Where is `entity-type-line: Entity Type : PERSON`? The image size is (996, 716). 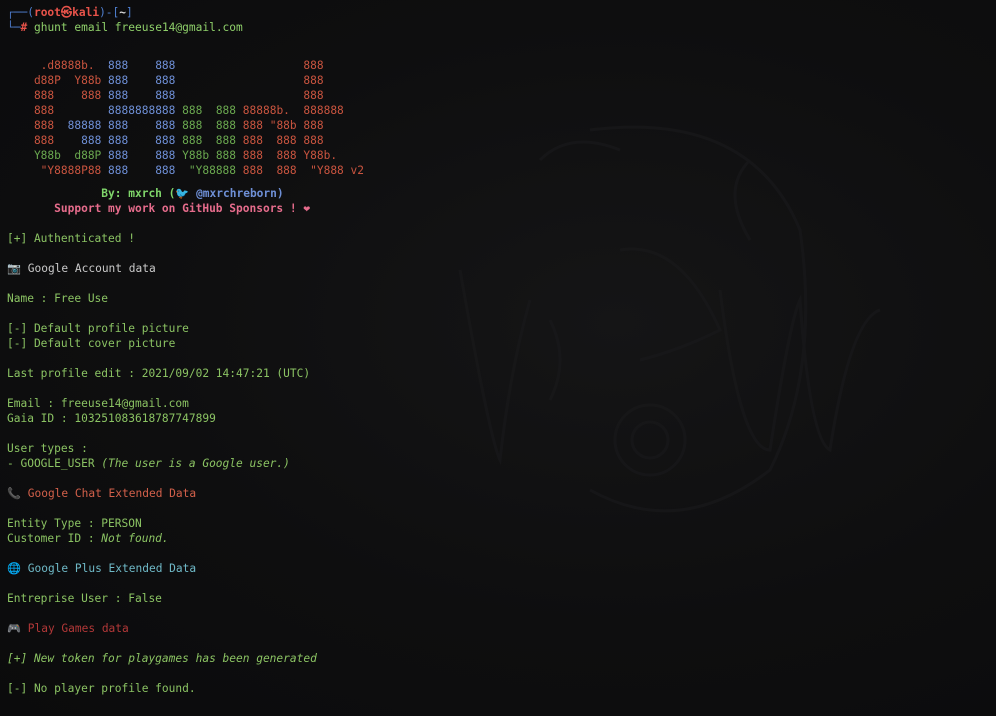
entity-type-line: Entity Type : PERSON is located at coordinates (74, 523).